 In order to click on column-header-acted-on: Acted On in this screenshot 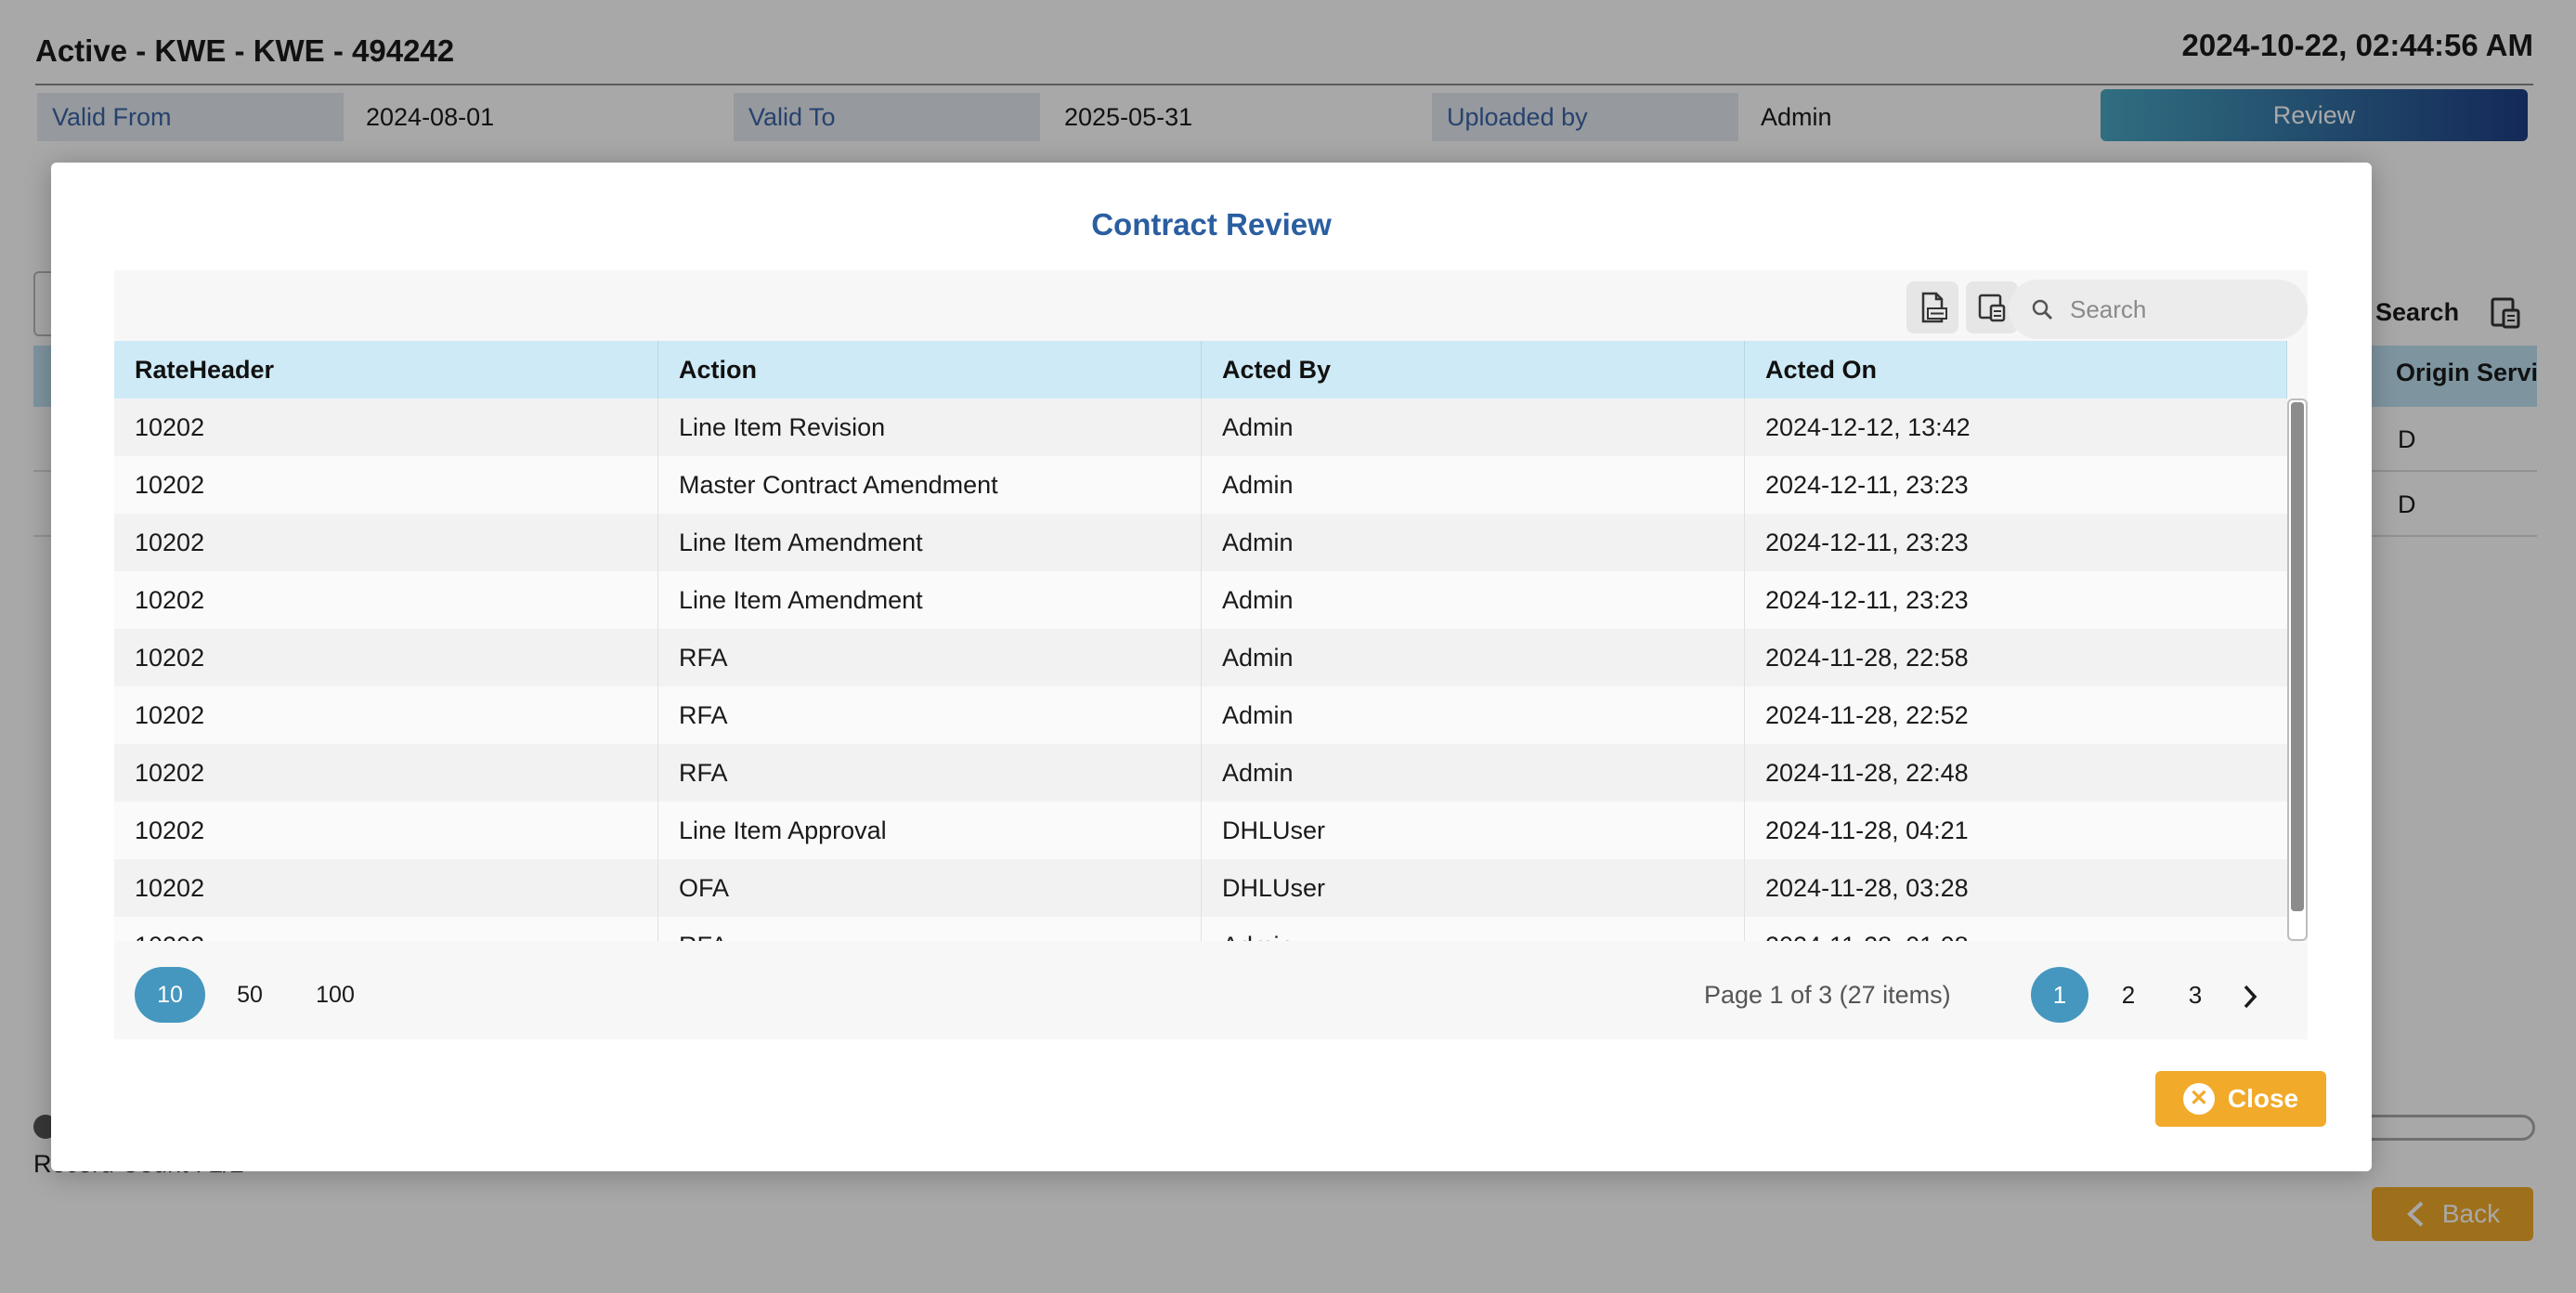, I will do `click(2016, 369)`.